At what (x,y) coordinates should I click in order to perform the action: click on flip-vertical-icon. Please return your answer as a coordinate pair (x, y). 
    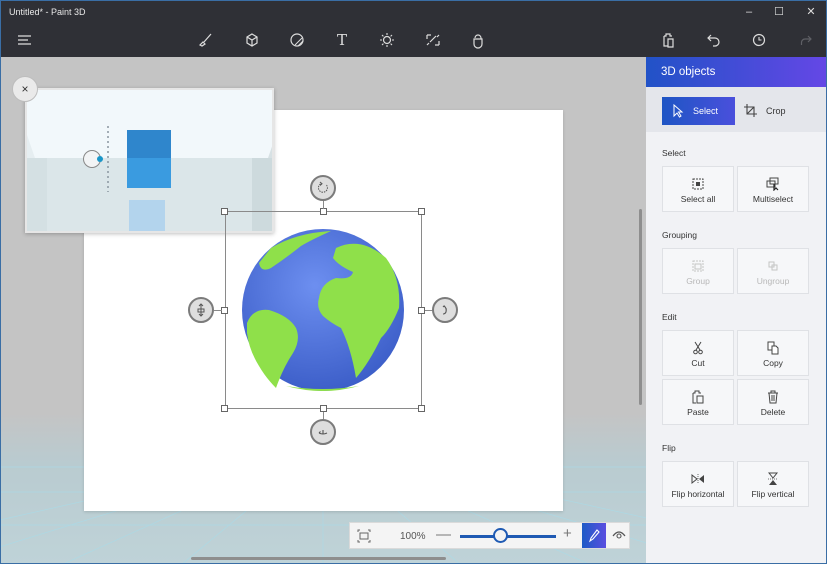
    Looking at the image, I should click on (773, 478).